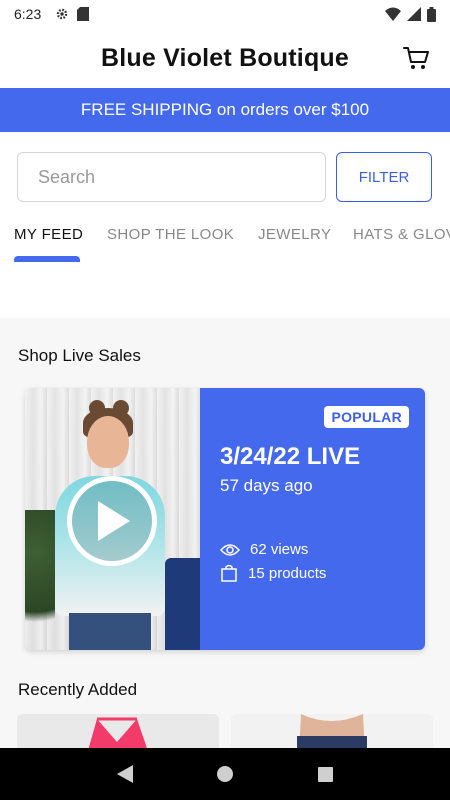 The width and height of the screenshot is (450, 800). I want to click on products-count: 15 products, so click(287, 573).